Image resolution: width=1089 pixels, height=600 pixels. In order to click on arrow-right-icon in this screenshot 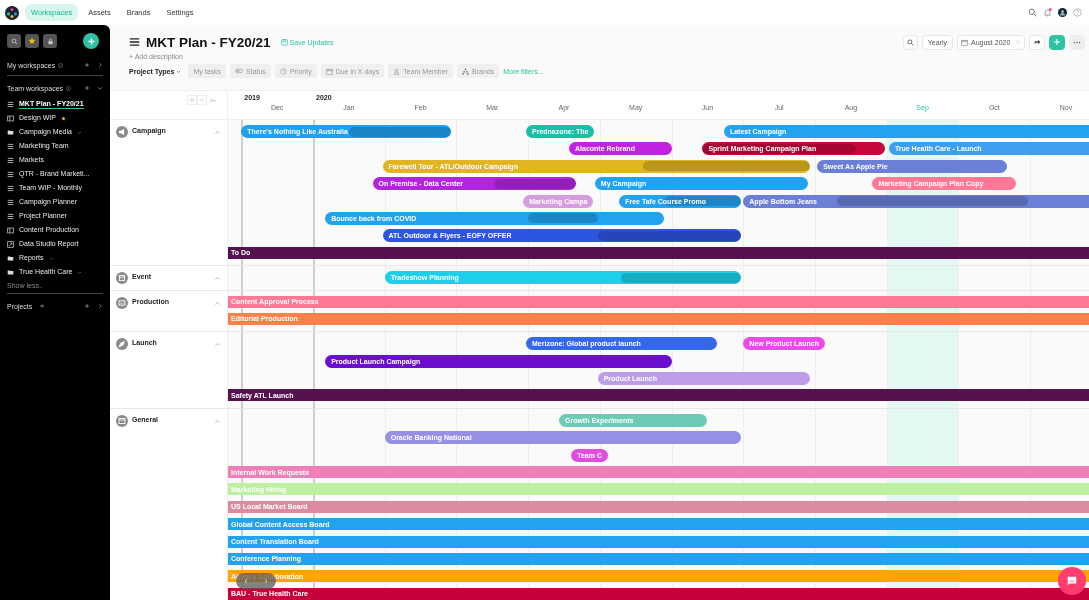, I will do `click(42, 306)`.